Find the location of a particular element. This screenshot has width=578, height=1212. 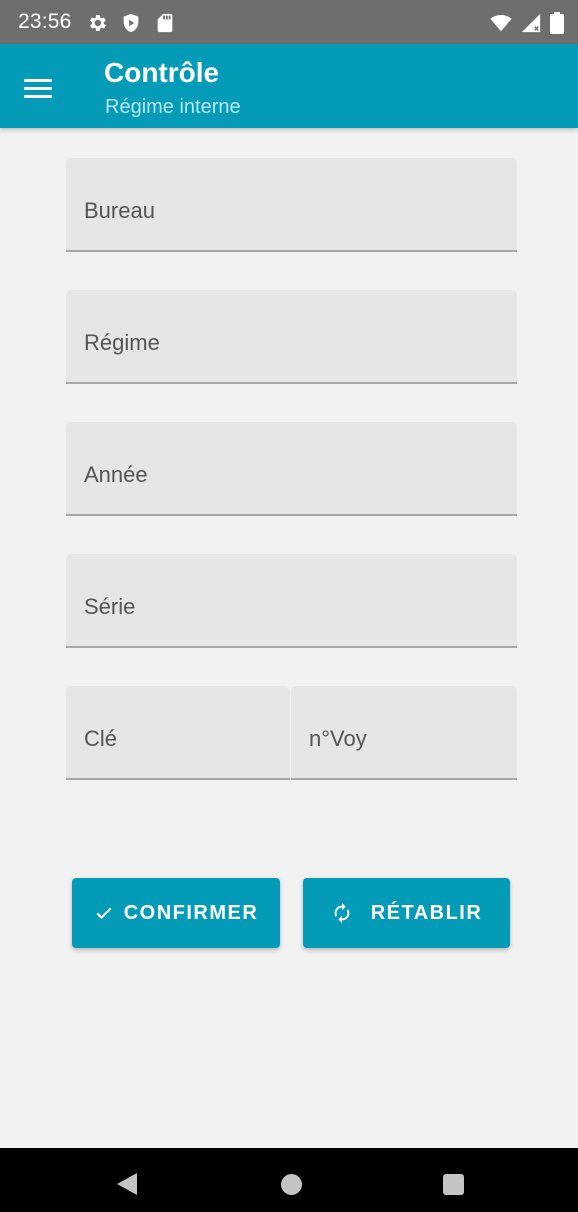

status-bar: 23:56 is located at coordinates (289, 22).